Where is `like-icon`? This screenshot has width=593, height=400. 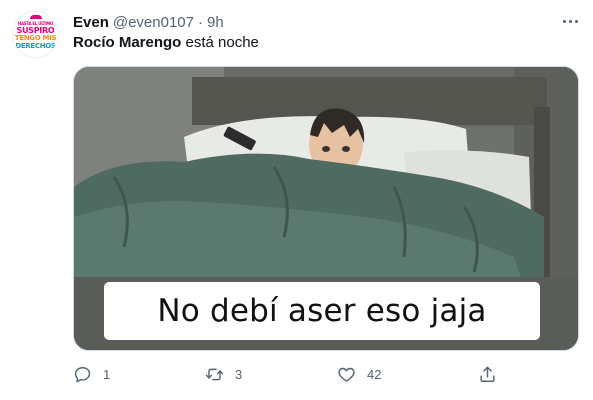
like-icon is located at coordinates (346, 374).